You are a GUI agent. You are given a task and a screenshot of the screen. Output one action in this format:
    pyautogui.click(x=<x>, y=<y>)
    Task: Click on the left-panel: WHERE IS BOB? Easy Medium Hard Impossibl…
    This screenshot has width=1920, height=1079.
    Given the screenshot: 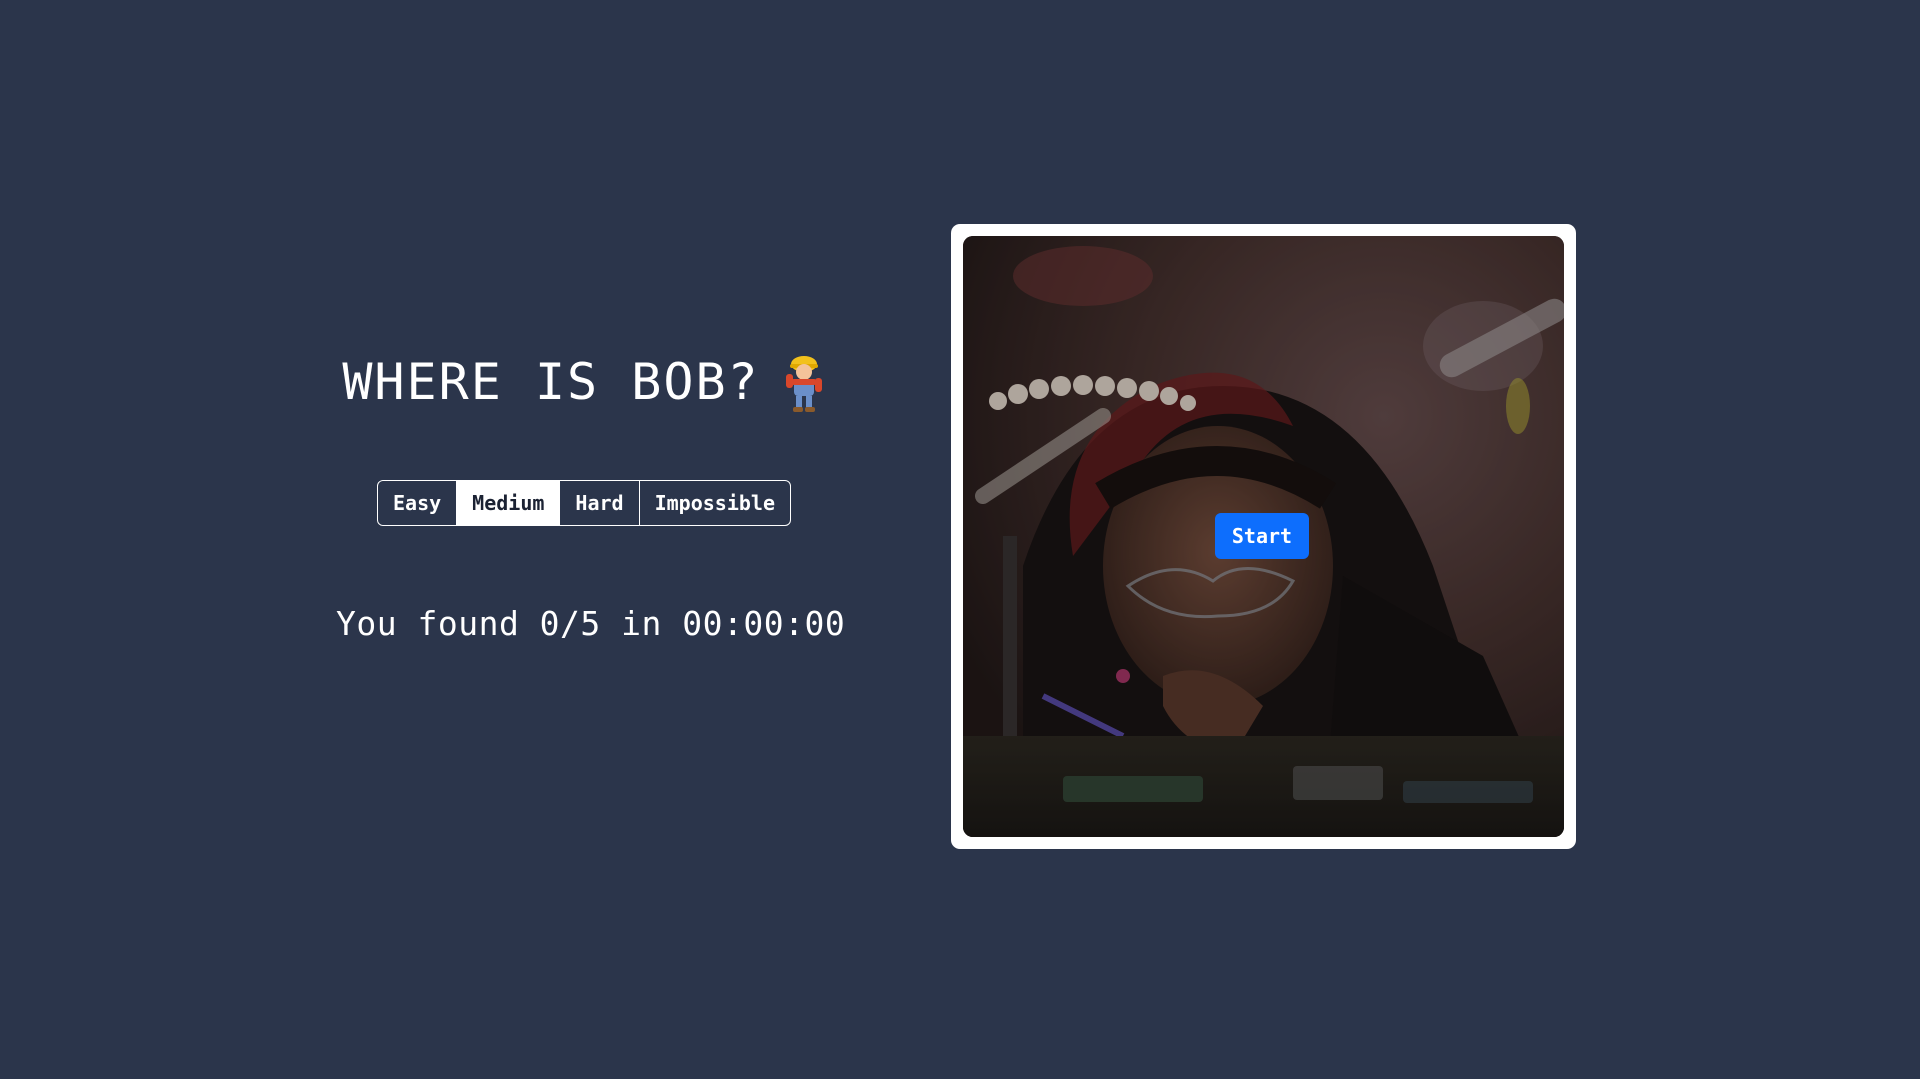 What is the action you would take?
    pyautogui.click(x=591, y=496)
    